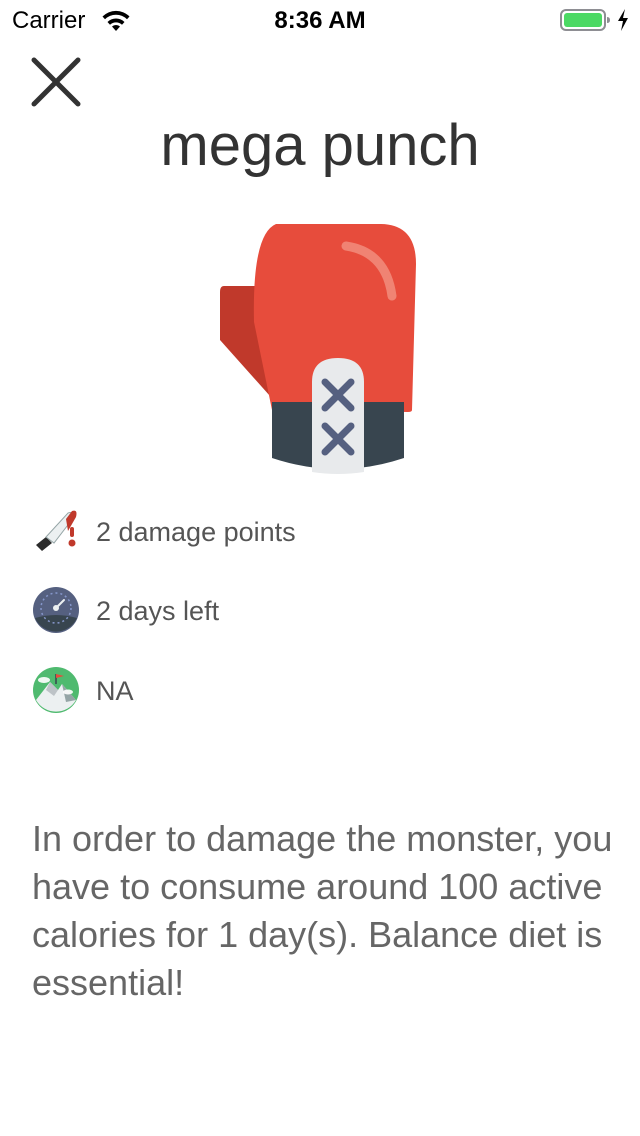  What do you see at coordinates (56, 530) in the screenshot?
I see `damage-knife-icon` at bounding box center [56, 530].